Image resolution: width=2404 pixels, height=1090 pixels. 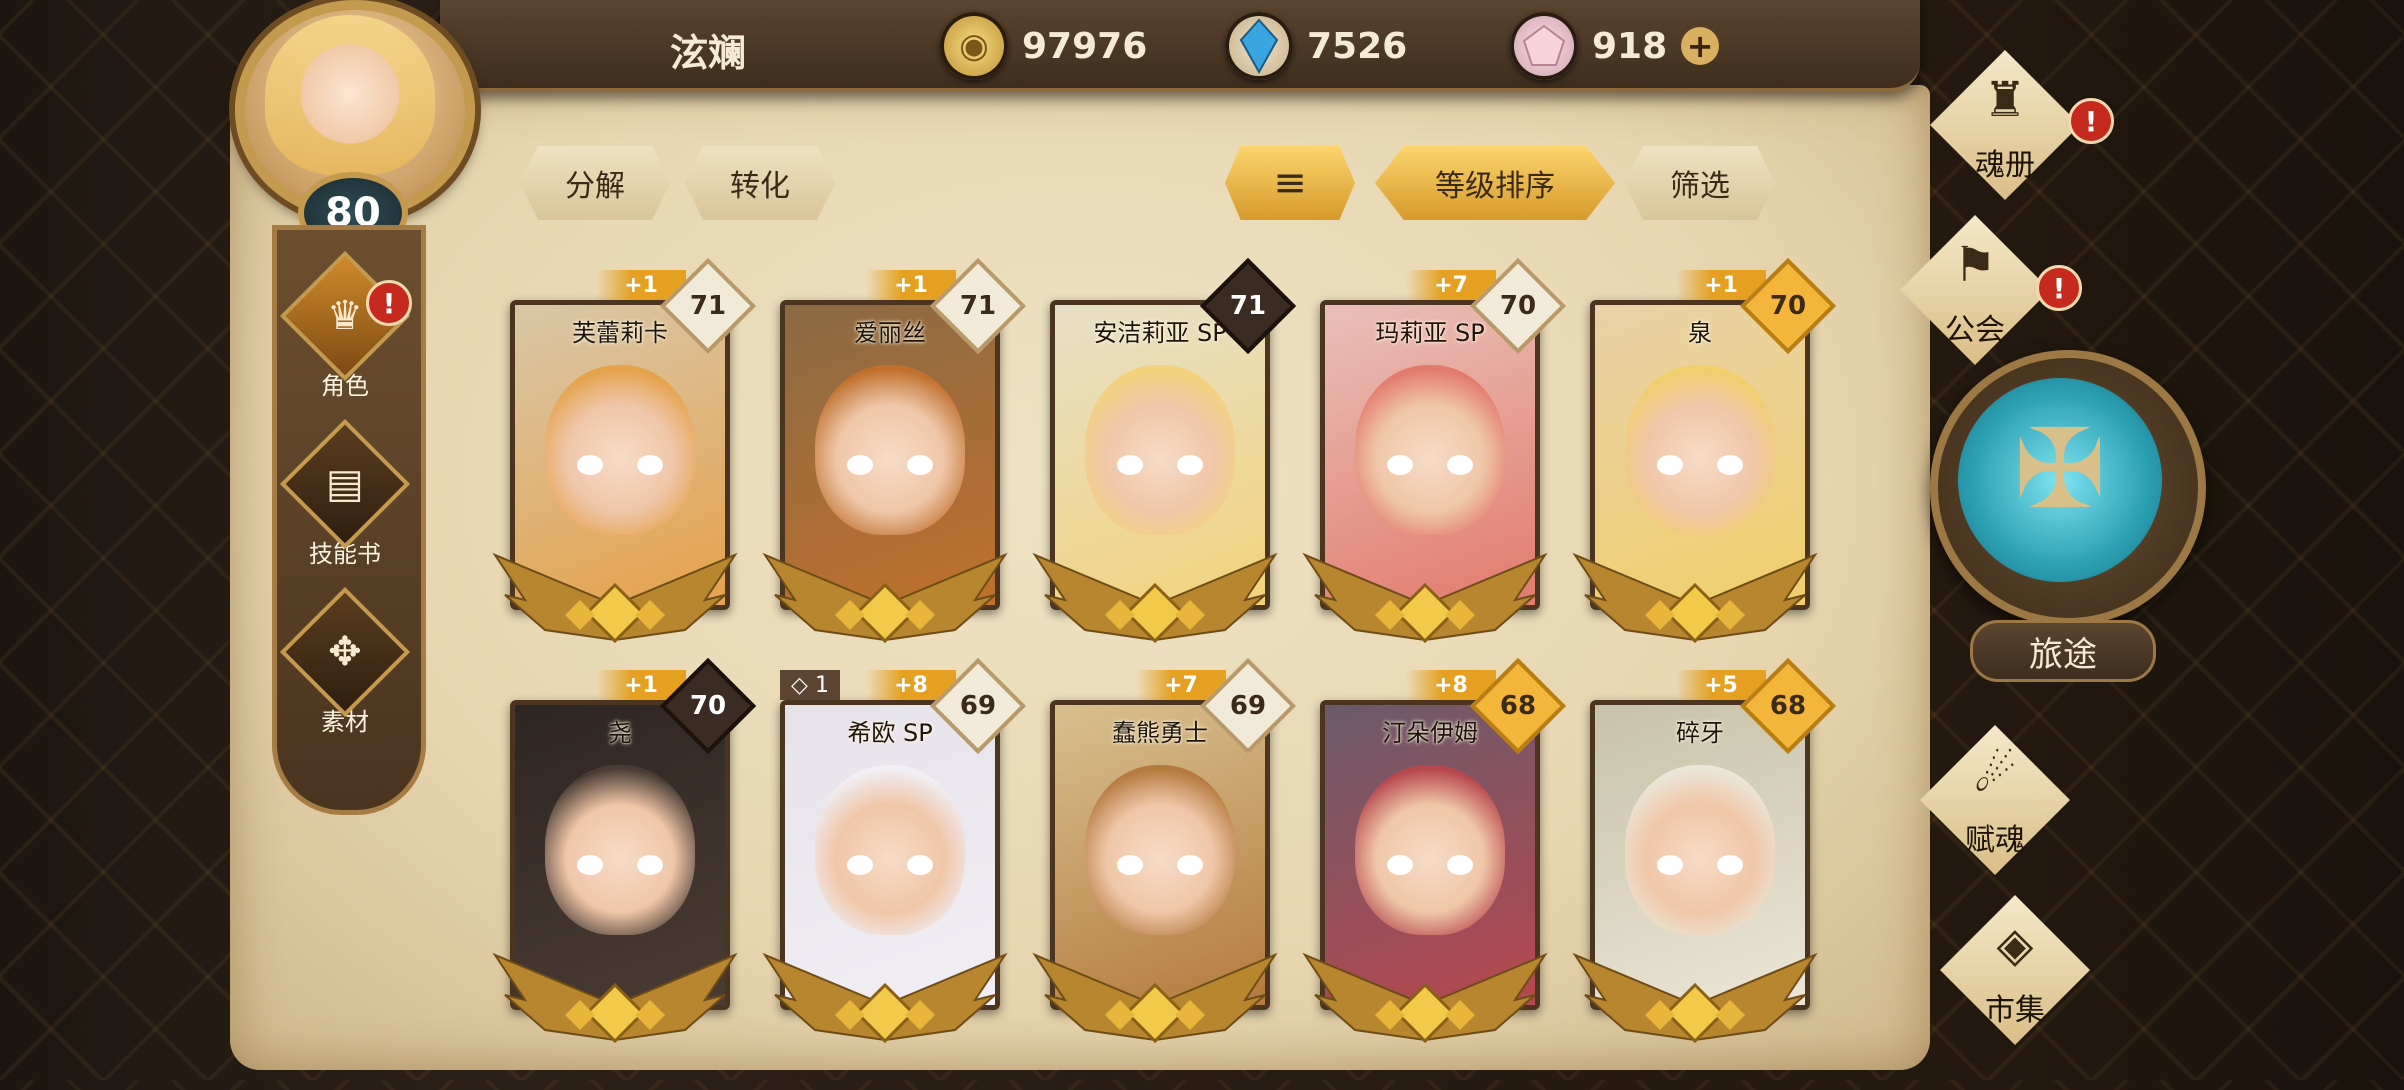 I want to click on hero-card: 爱丽丝 +1 71, so click(x=894, y=473).